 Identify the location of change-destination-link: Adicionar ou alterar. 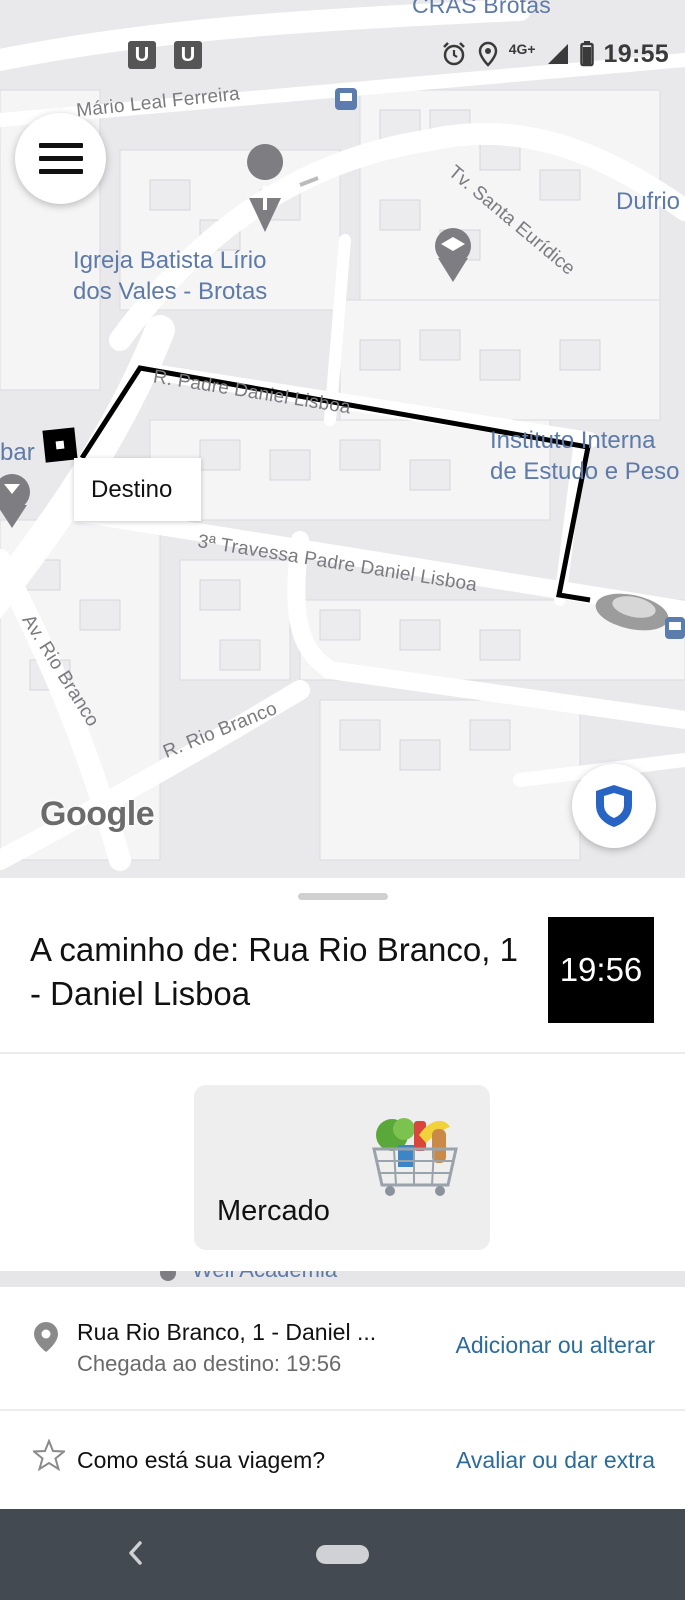
(555, 1345).